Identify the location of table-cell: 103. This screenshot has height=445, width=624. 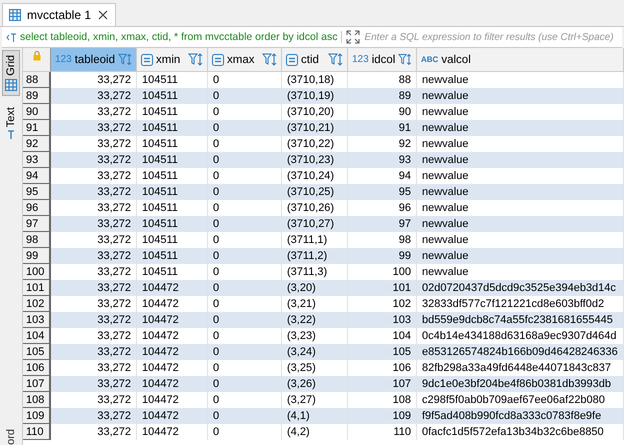
(382, 320).